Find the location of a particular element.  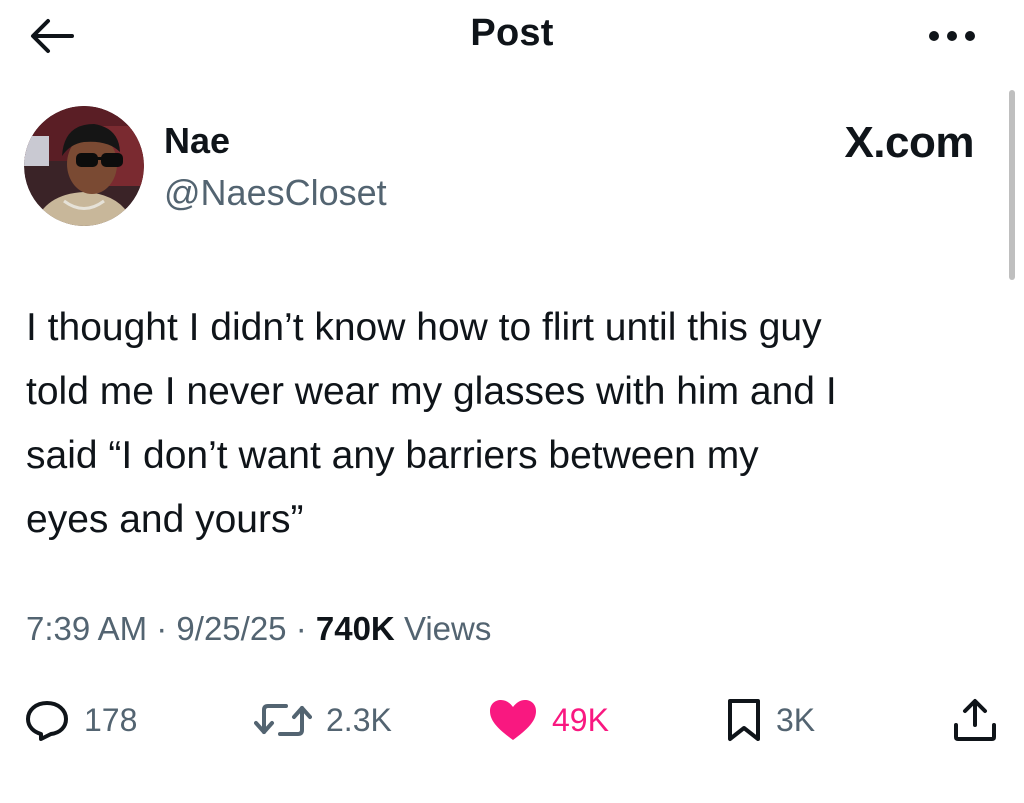

reply-icon is located at coordinates (47, 721).